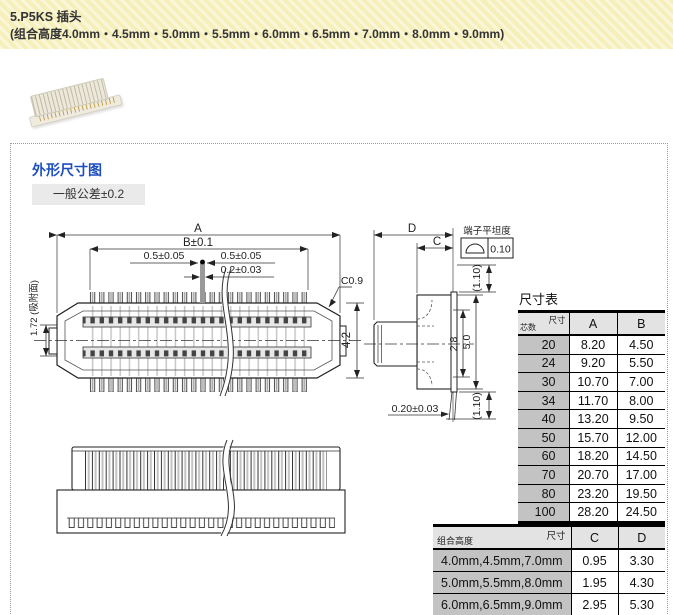 Image resolution: width=673 pixels, height=615 pixels. Describe the element at coordinates (454, 344) in the screenshot. I see `dim-inner-label: 2.8` at that location.